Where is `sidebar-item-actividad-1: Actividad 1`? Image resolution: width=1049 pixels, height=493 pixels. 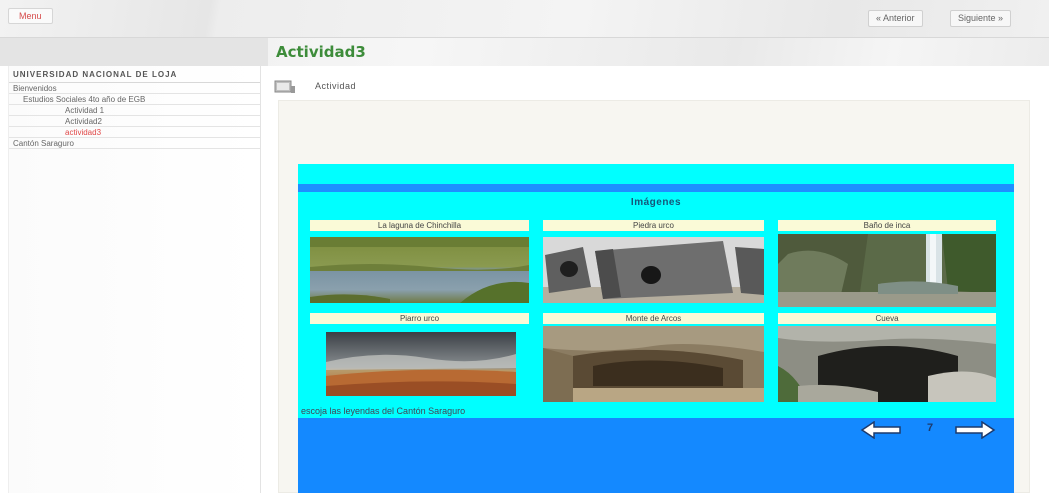
sidebar-item-actividad-1: Actividad 1 is located at coordinates (134, 110).